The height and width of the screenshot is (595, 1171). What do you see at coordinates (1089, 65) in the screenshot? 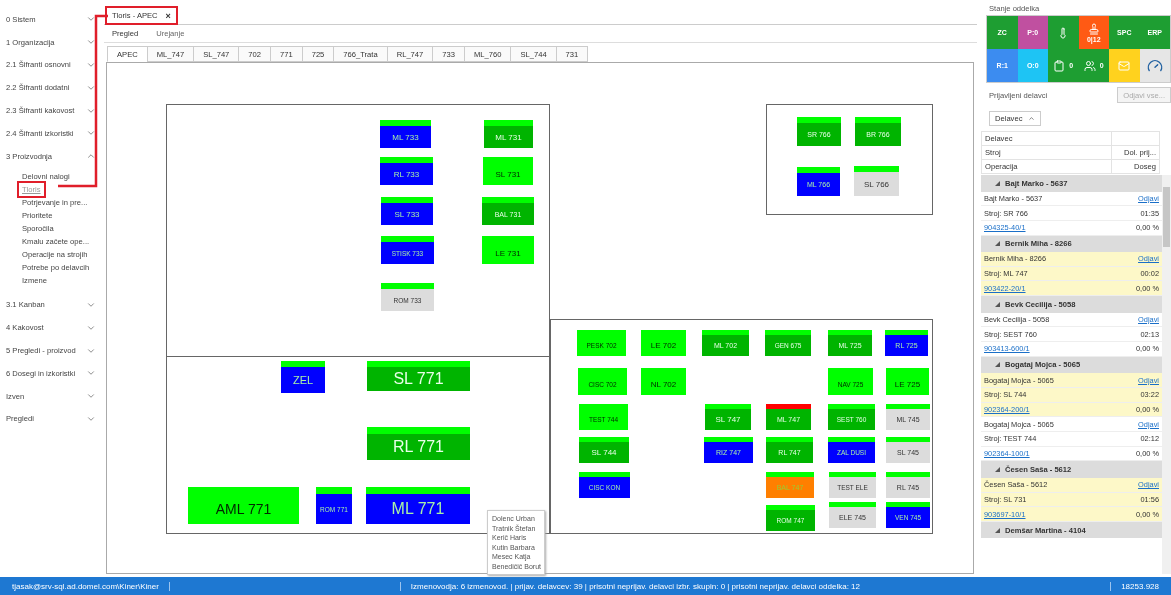
I see `people-icon` at bounding box center [1089, 65].